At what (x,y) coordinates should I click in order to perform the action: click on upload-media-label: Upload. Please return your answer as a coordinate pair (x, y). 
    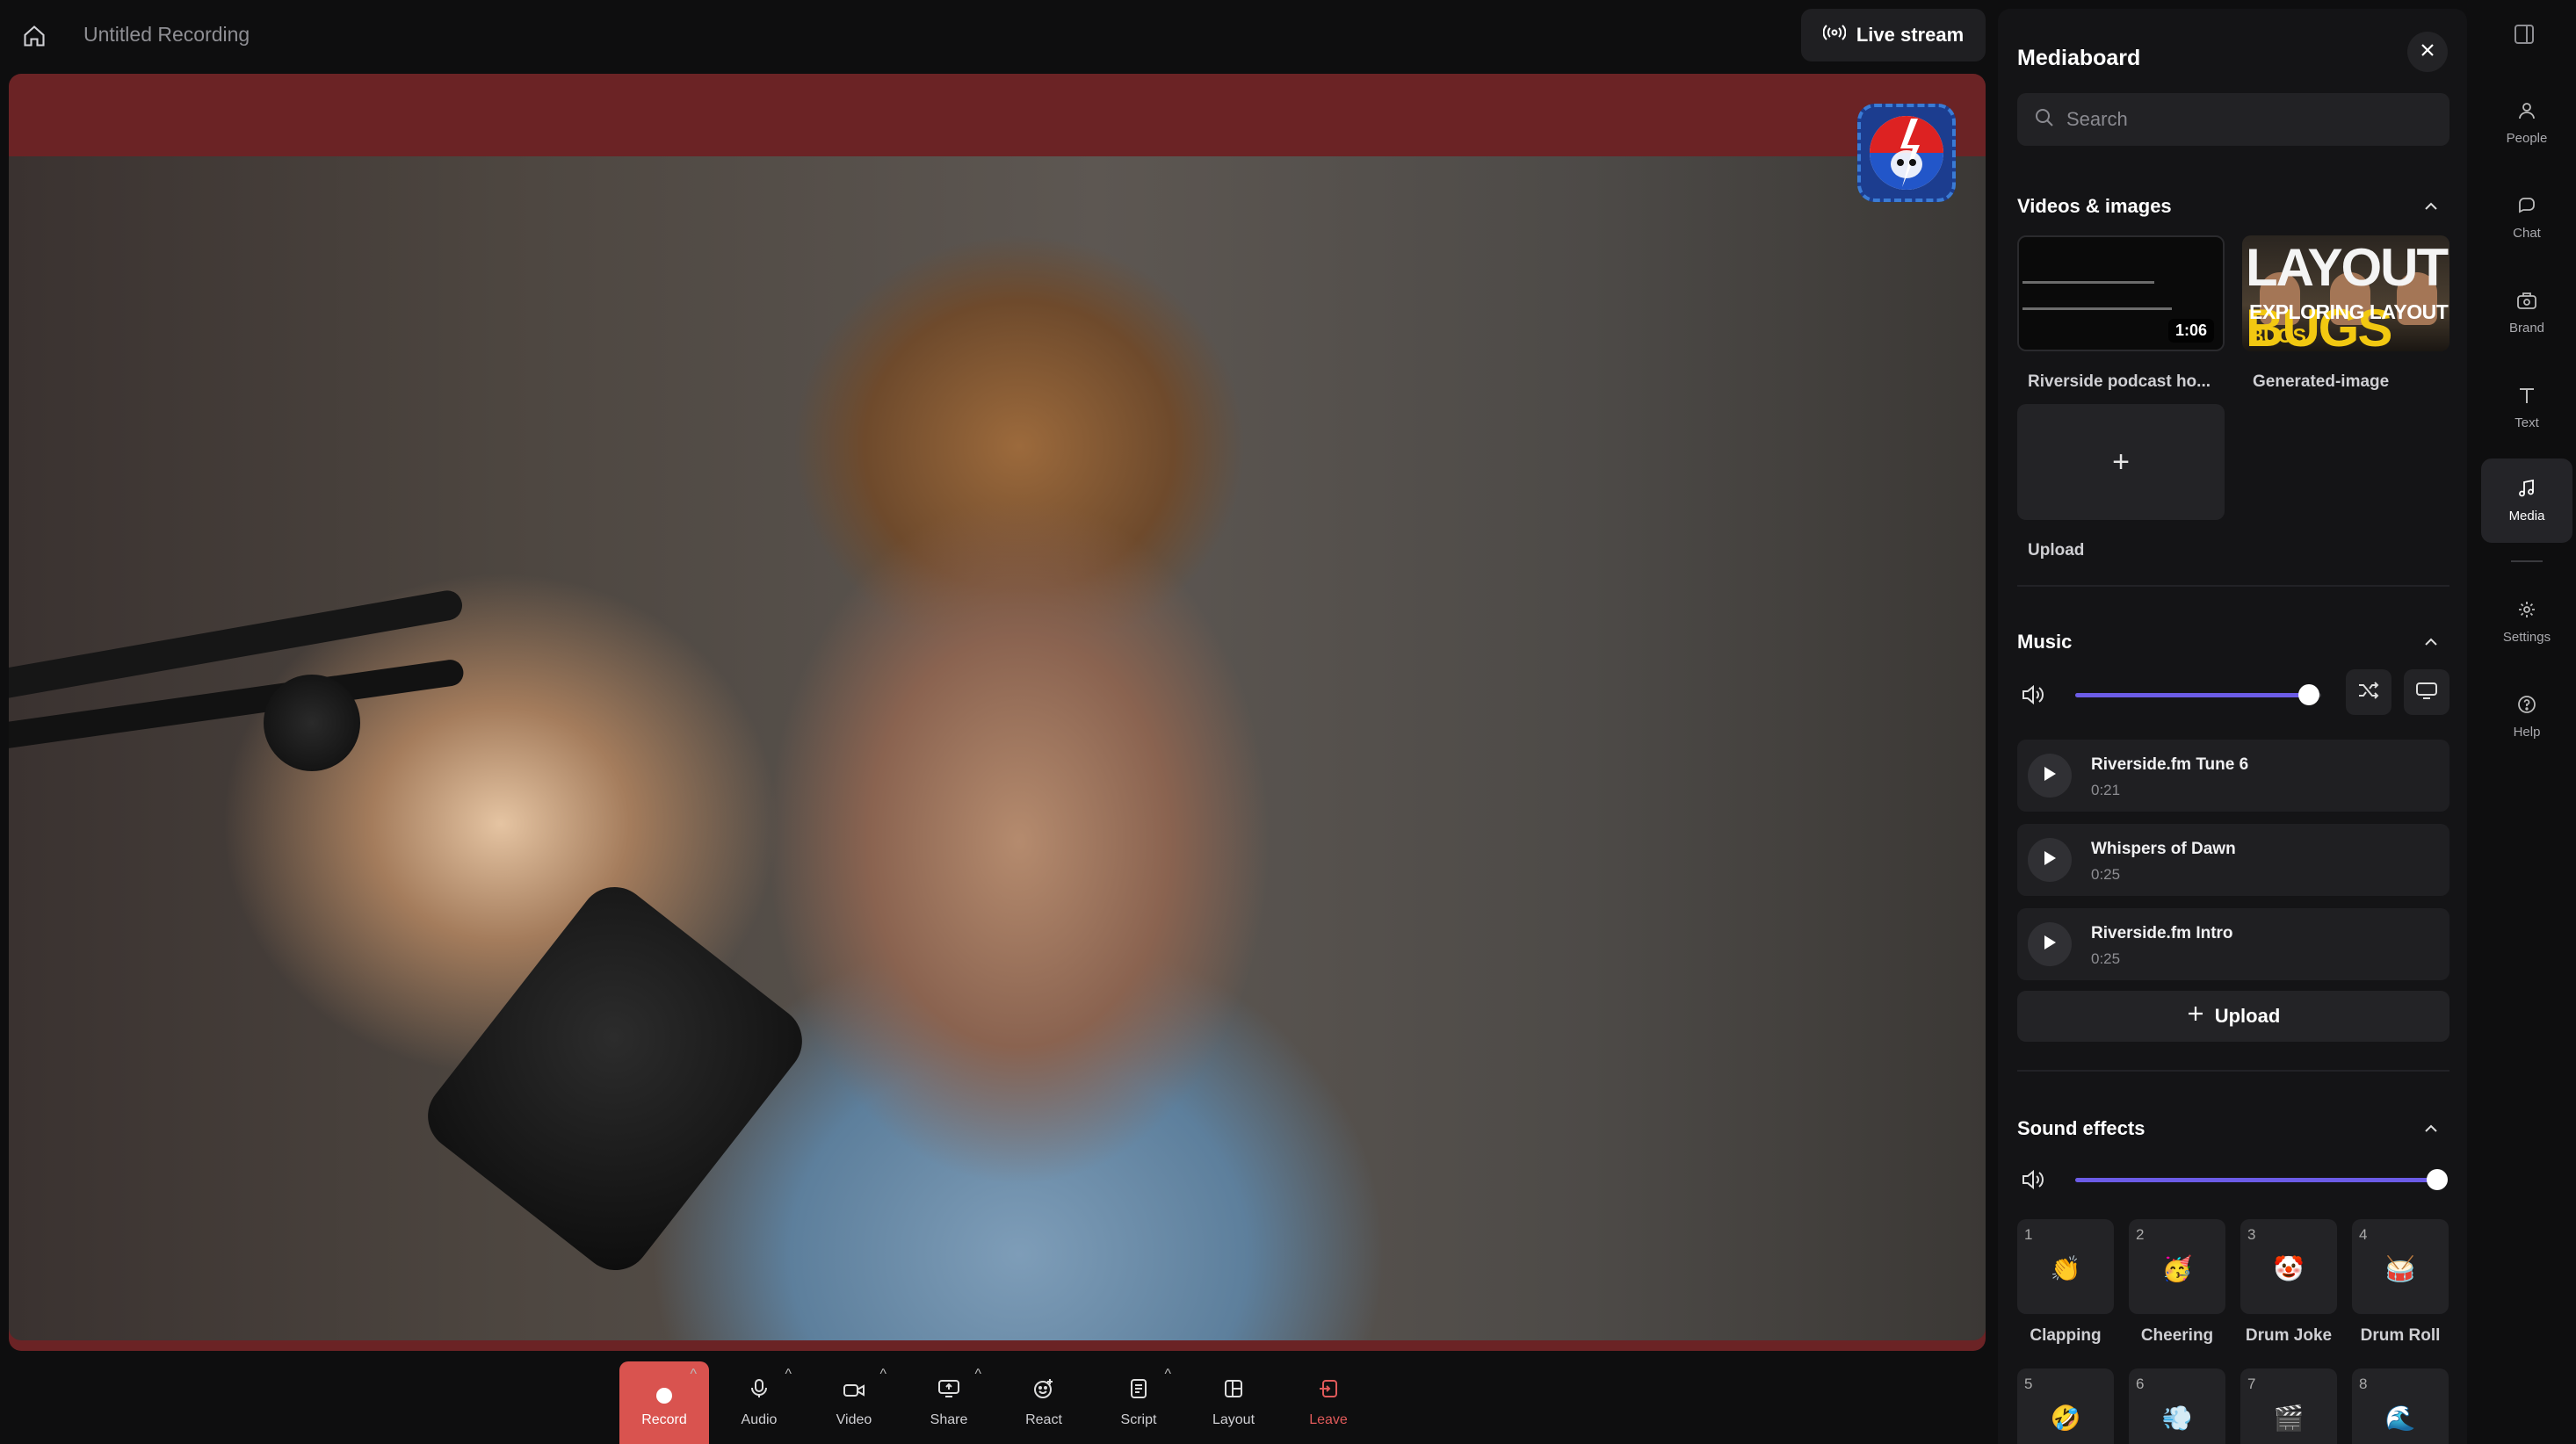
    Looking at the image, I should click on (2056, 550).